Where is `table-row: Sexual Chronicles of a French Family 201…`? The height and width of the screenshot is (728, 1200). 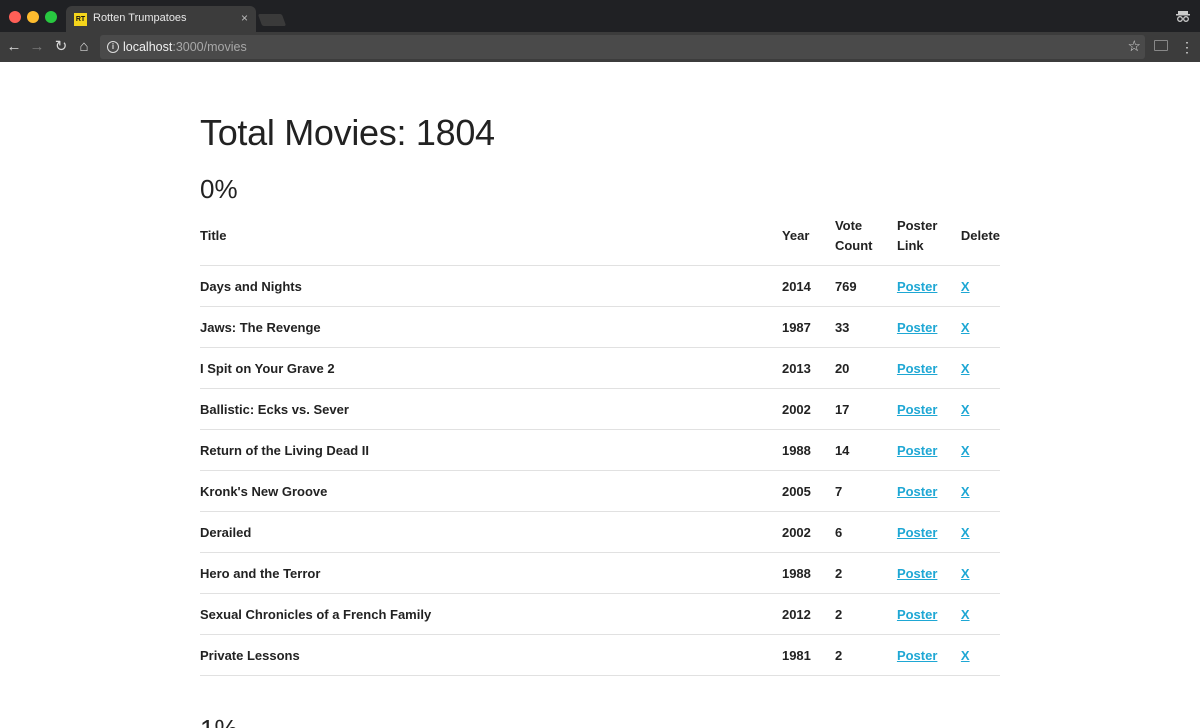
table-row: Sexual Chronicles of a French Family 201… is located at coordinates (600, 614).